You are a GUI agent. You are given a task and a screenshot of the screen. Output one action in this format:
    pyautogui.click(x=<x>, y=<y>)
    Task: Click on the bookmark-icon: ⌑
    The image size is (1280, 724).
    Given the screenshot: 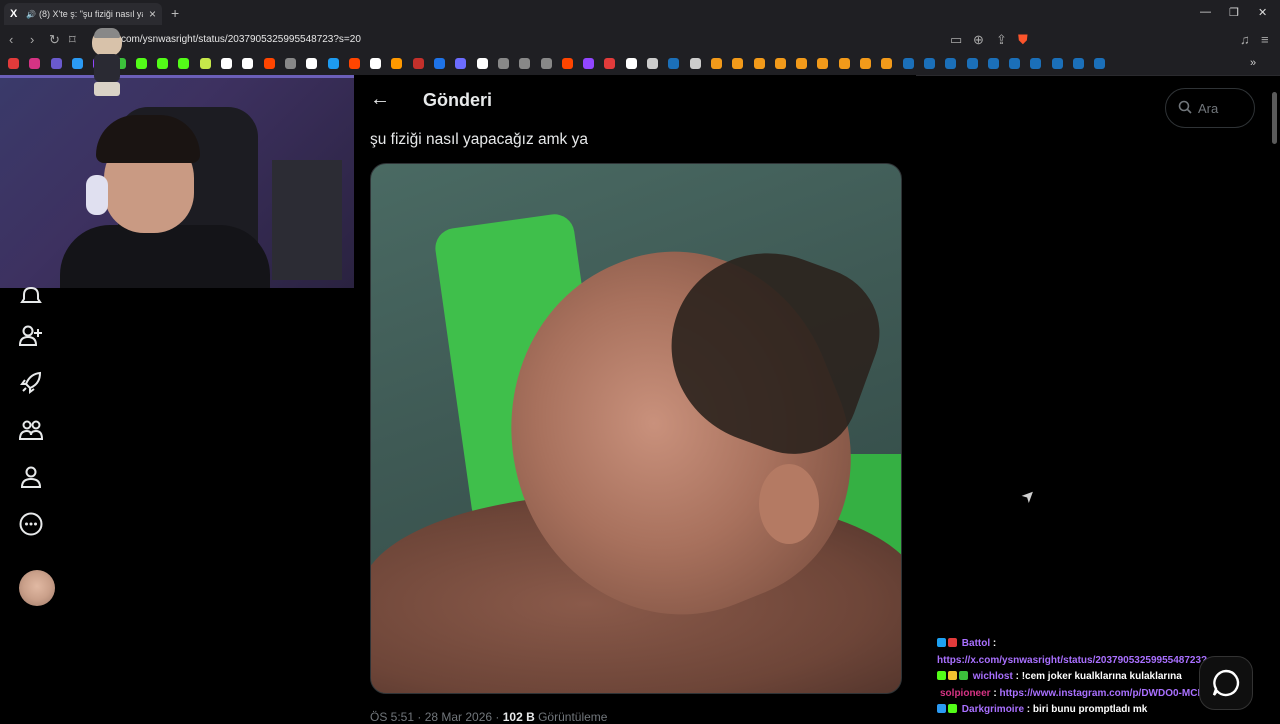 What is the action you would take?
    pyautogui.click(x=72, y=40)
    